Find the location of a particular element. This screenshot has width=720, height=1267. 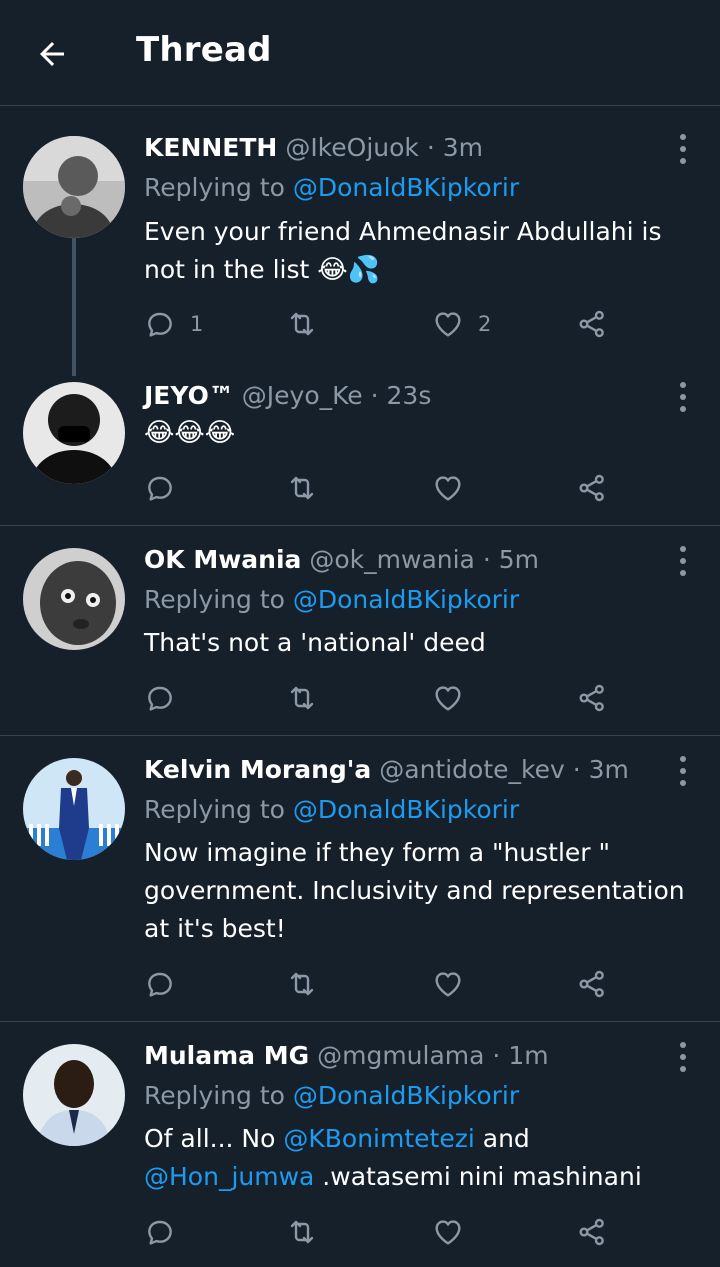

user-handle: @IkeOjuok is located at coordinates (352, 147).